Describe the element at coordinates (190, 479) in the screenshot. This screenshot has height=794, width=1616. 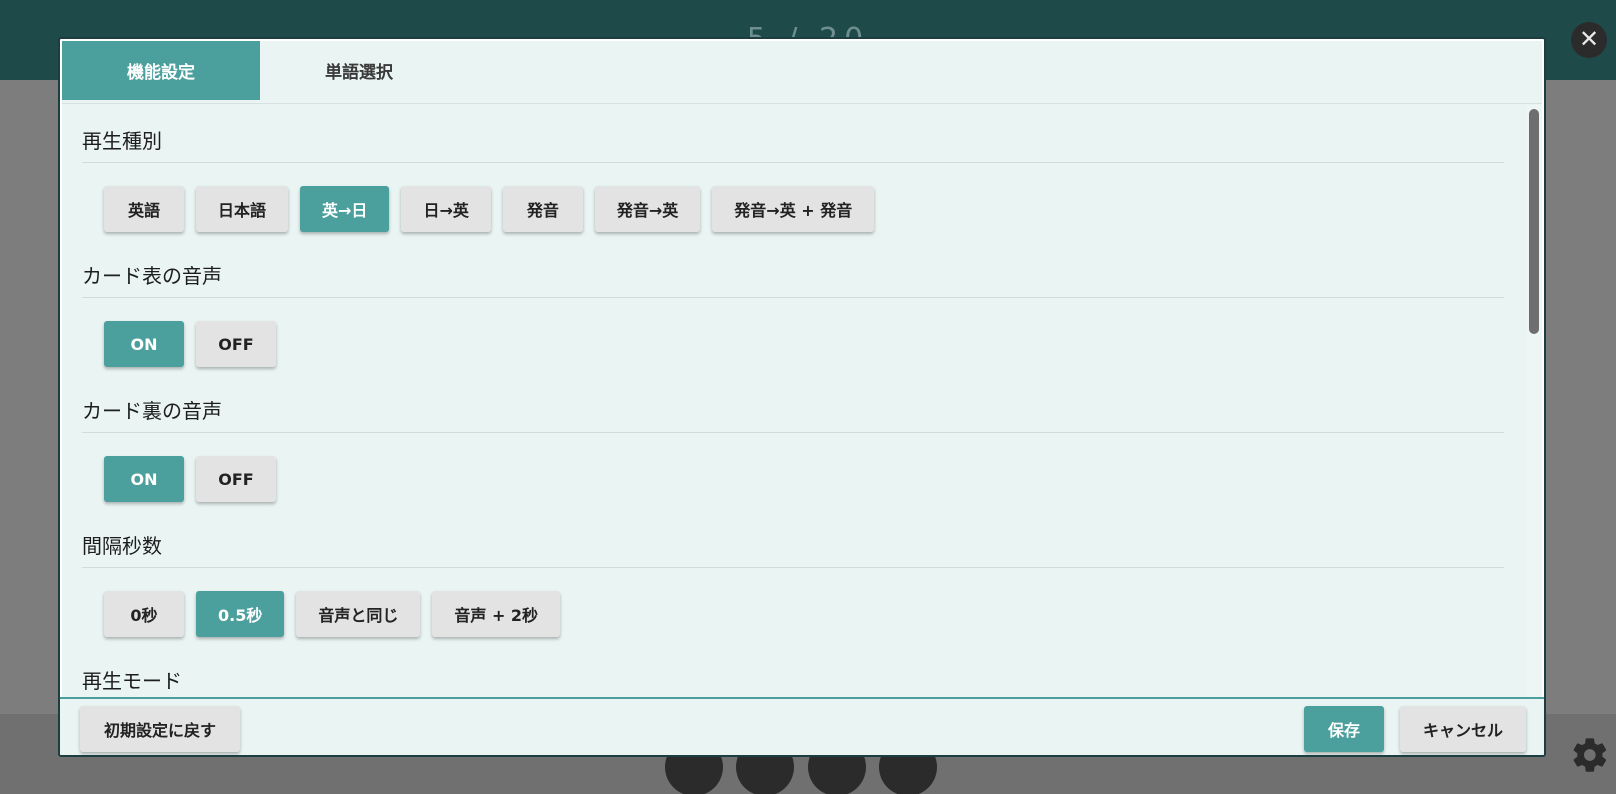
I see `back-voice-options: ON OFF` at that location.